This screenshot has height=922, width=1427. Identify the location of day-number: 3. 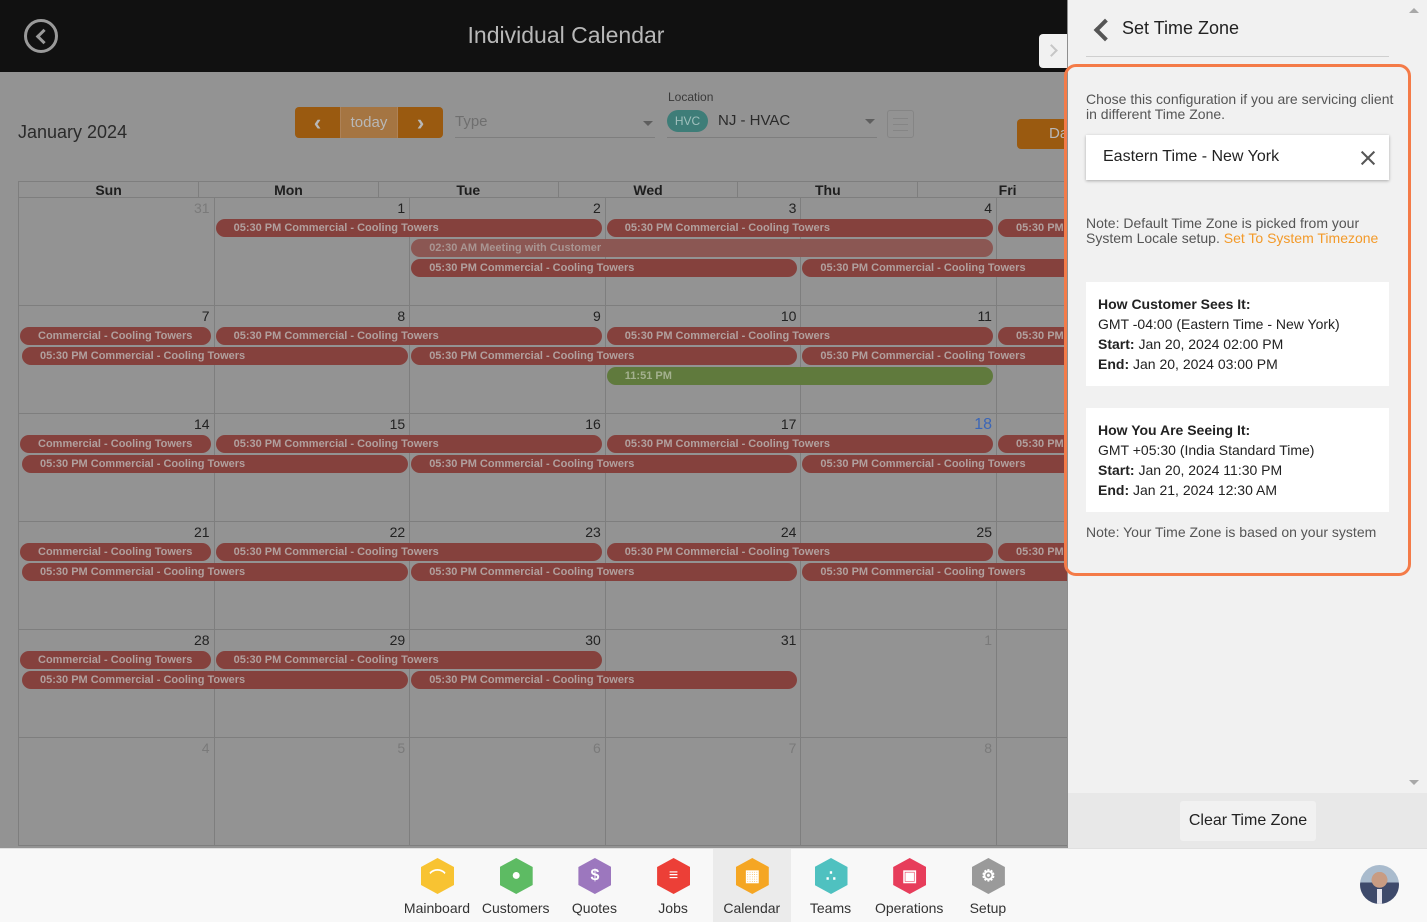
(793, 208).